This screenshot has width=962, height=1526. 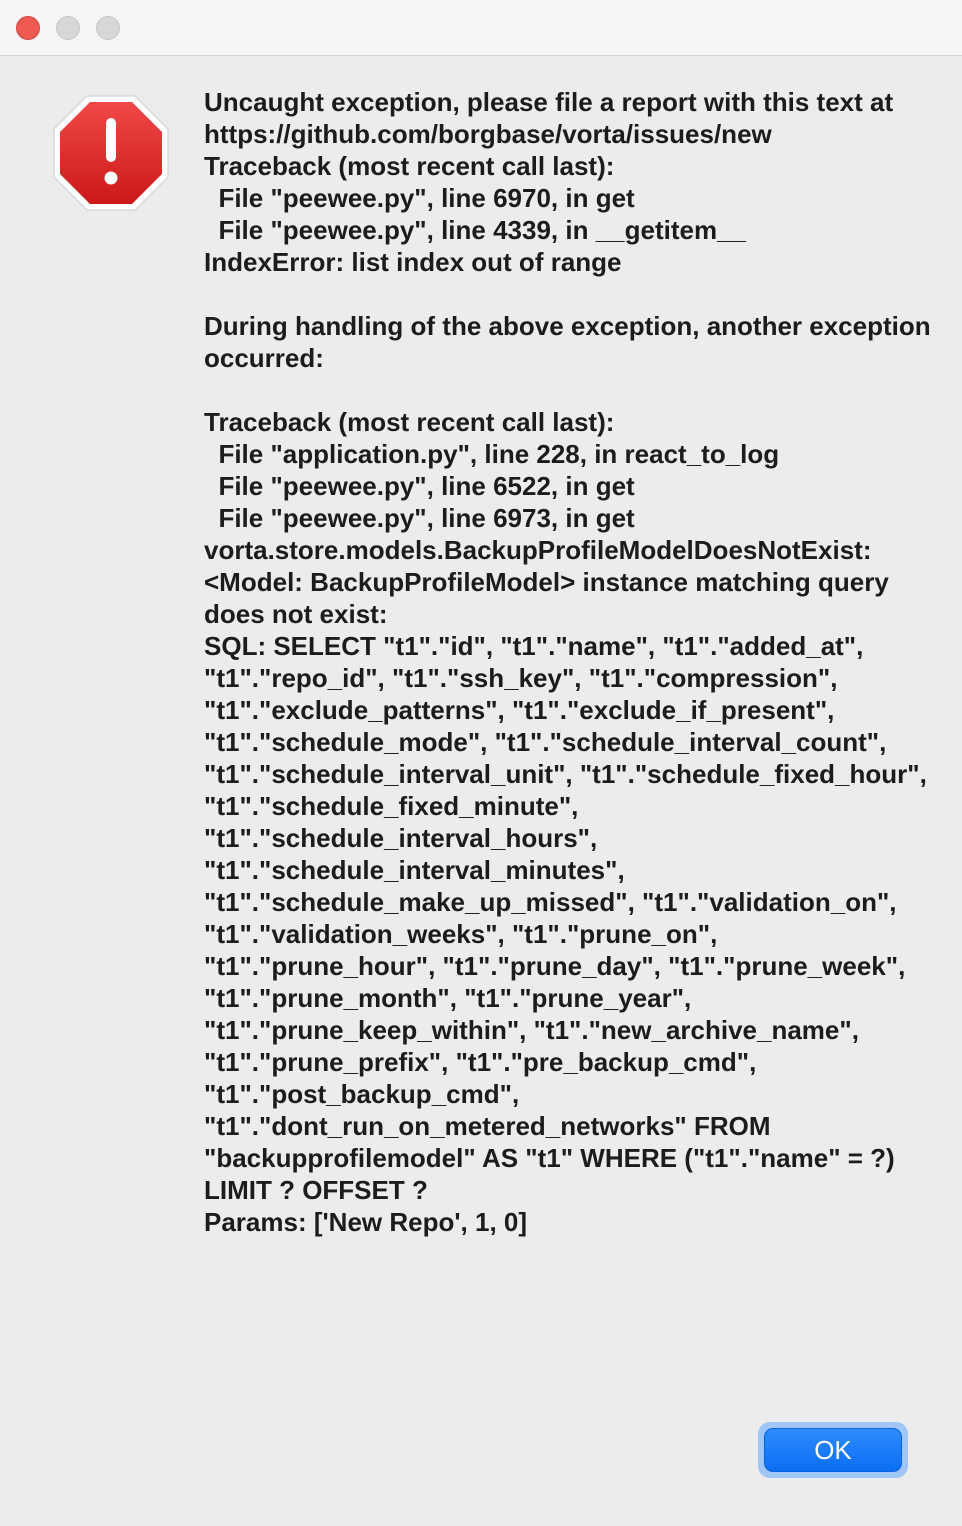 I want to click on stop-exclamation-icon, so click(x=111, y=153).